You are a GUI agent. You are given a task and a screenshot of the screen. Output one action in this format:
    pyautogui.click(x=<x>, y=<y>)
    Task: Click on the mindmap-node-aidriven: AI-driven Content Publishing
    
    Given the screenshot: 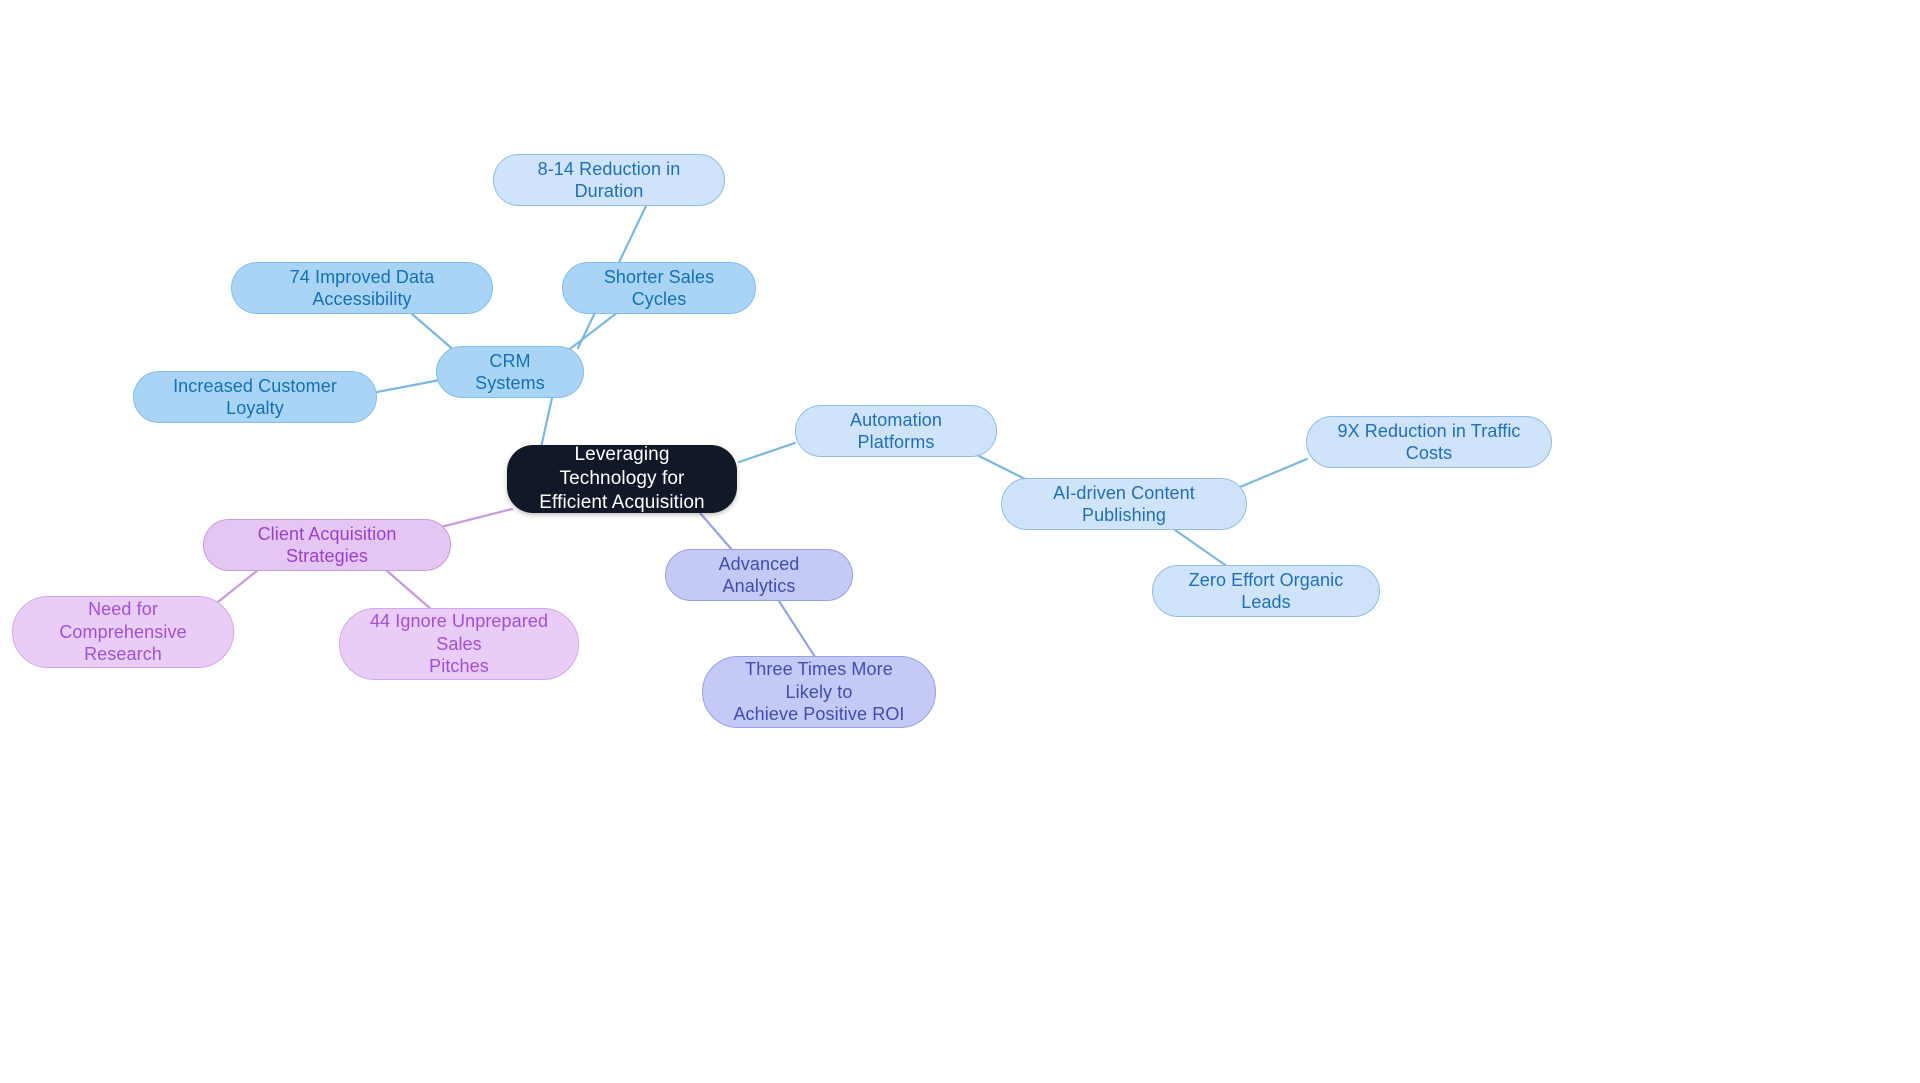 What is the action you would take?
    pyautogui.click(x=1124, y=504)
    